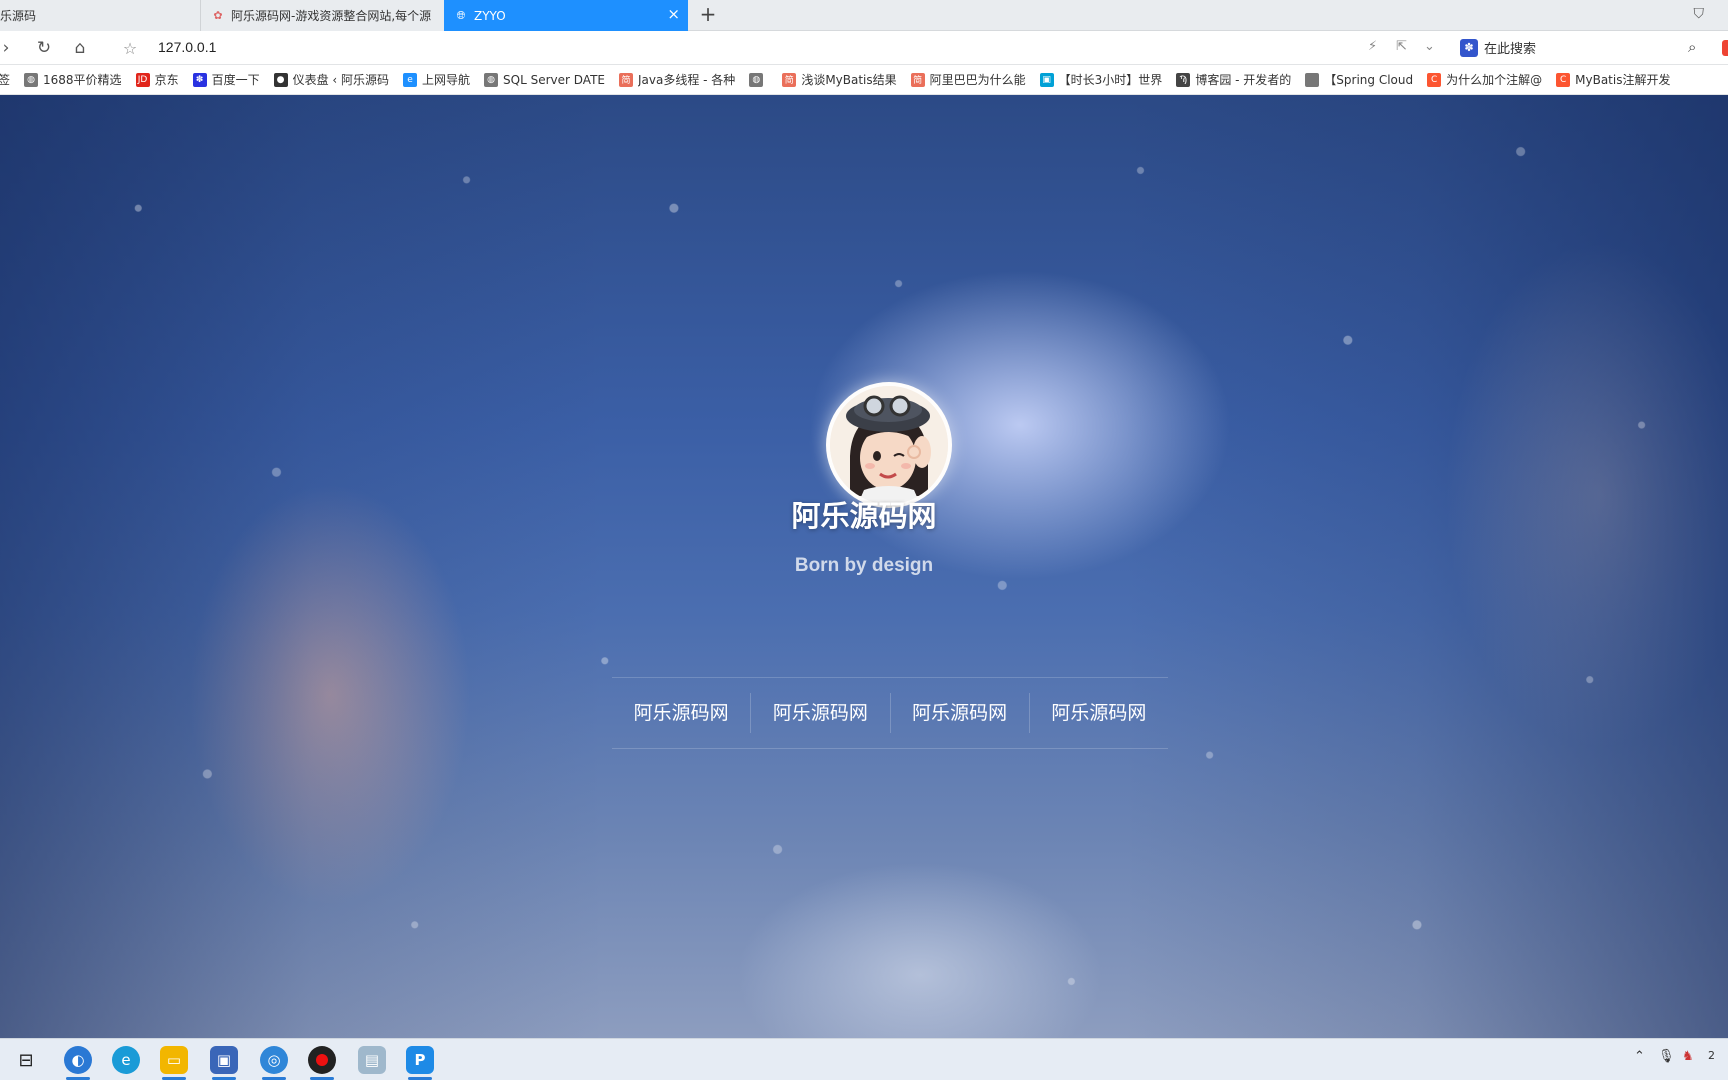 This screenshot has height=1080, width=1728. I want to click on nav-link-1: 阿乐源码网, so click(682, 713).